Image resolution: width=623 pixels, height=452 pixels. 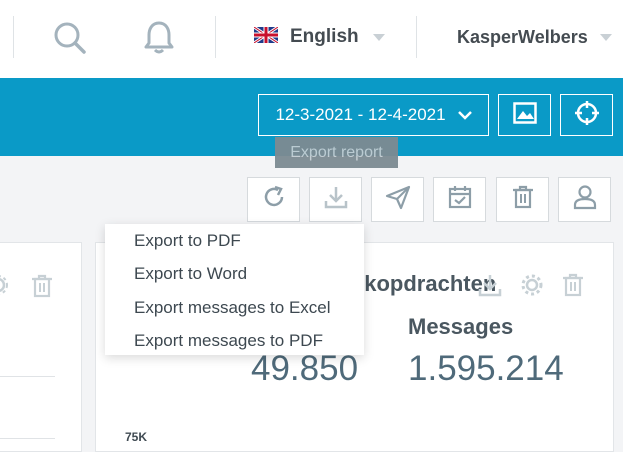 What do you see at coordinates (305, 368) in the screenshot?
I see `metric-value: 49.850` at bounding box center [305, 368].